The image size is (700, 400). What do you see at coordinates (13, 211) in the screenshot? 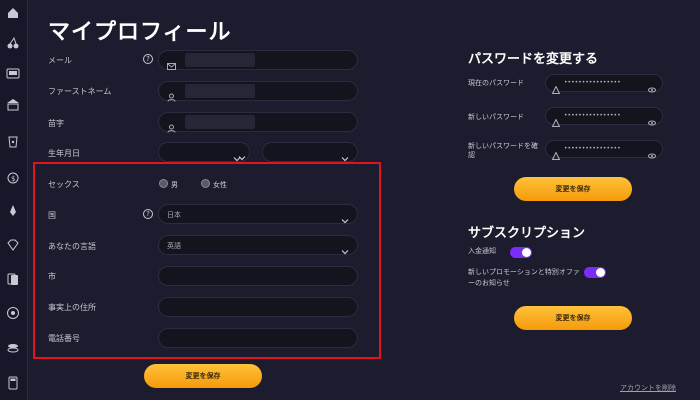
I see `rocket-icon` at bounding box center [13, 211].